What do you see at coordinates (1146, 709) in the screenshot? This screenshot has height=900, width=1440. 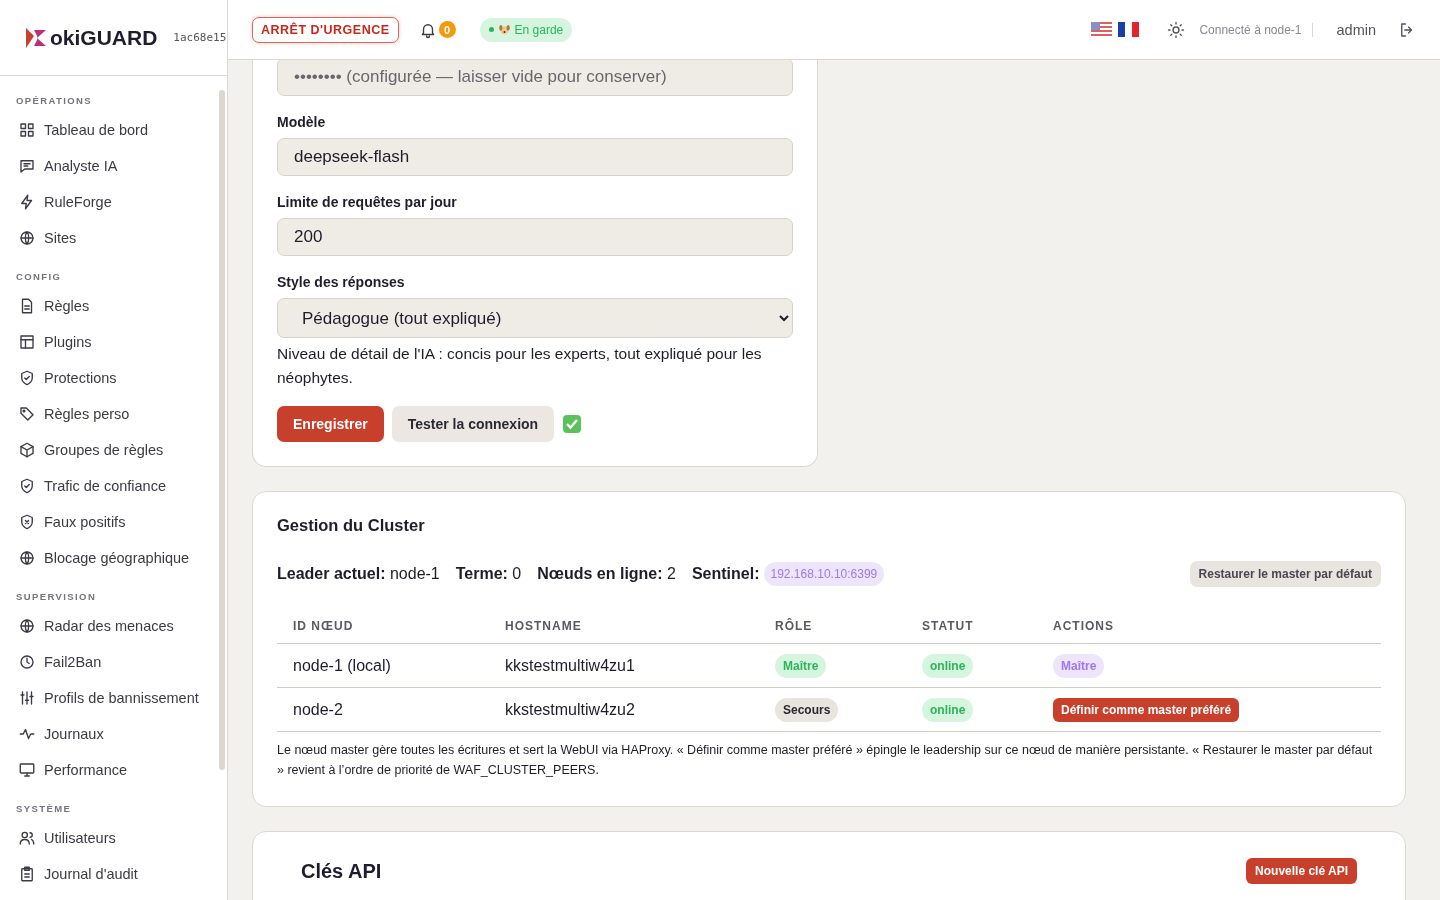 I see `set-preferred-master-button: Définir comme master préféré` at bounding box center [1146, 709].